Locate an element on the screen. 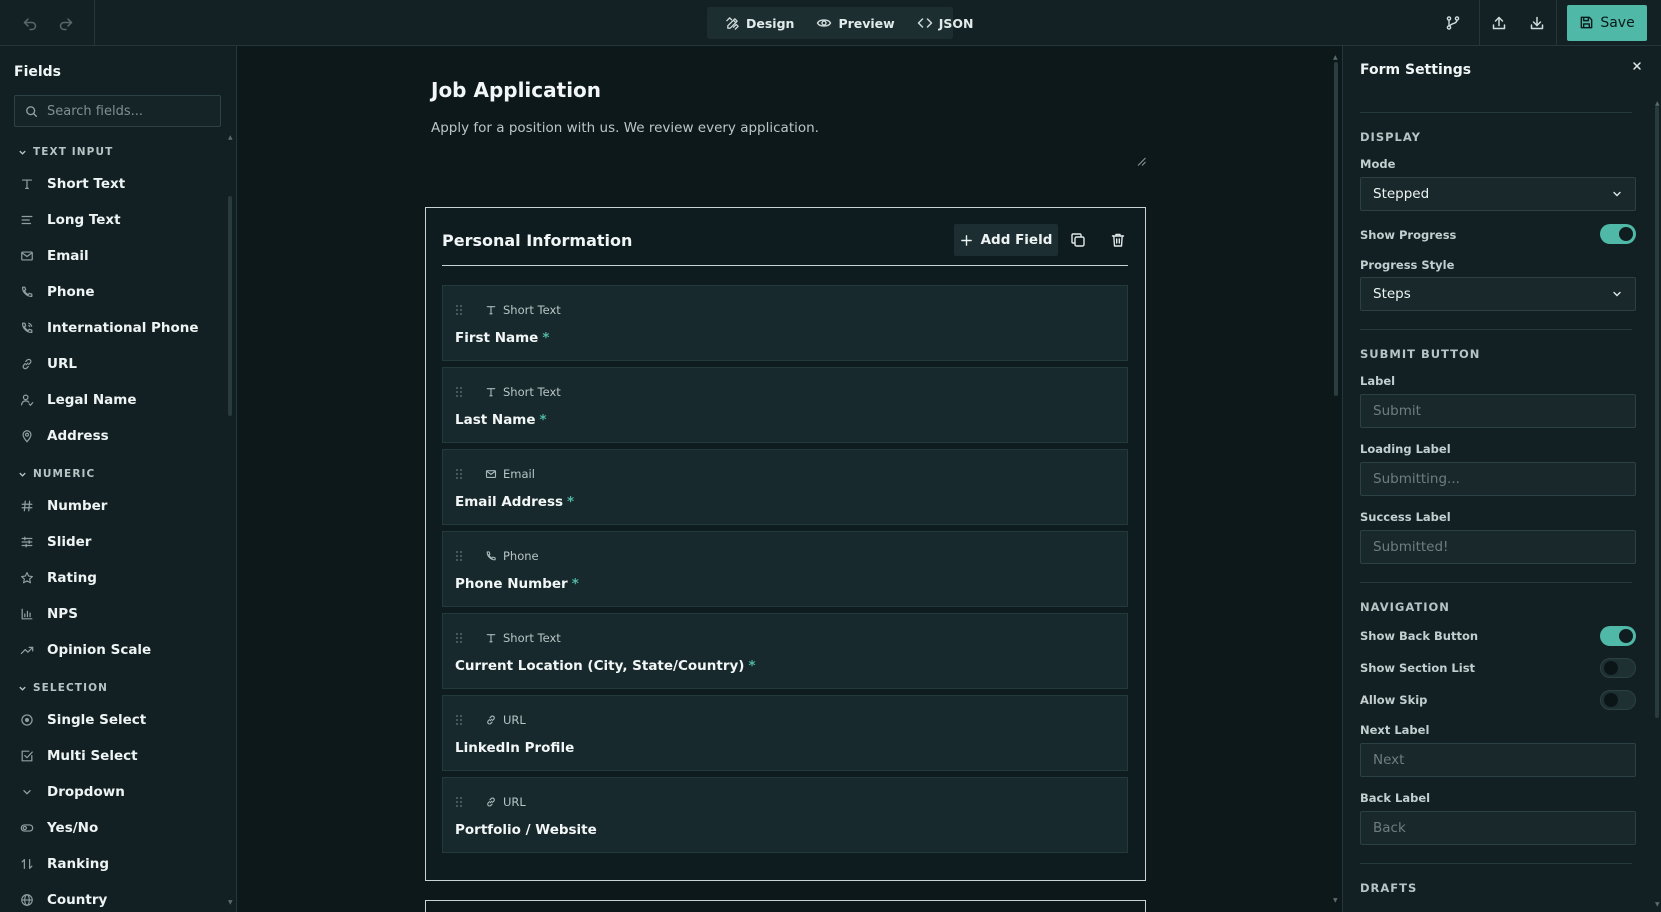 The width and height of the screenshot is (1661, 912). close-icon is located at coordinates (1638, 67).